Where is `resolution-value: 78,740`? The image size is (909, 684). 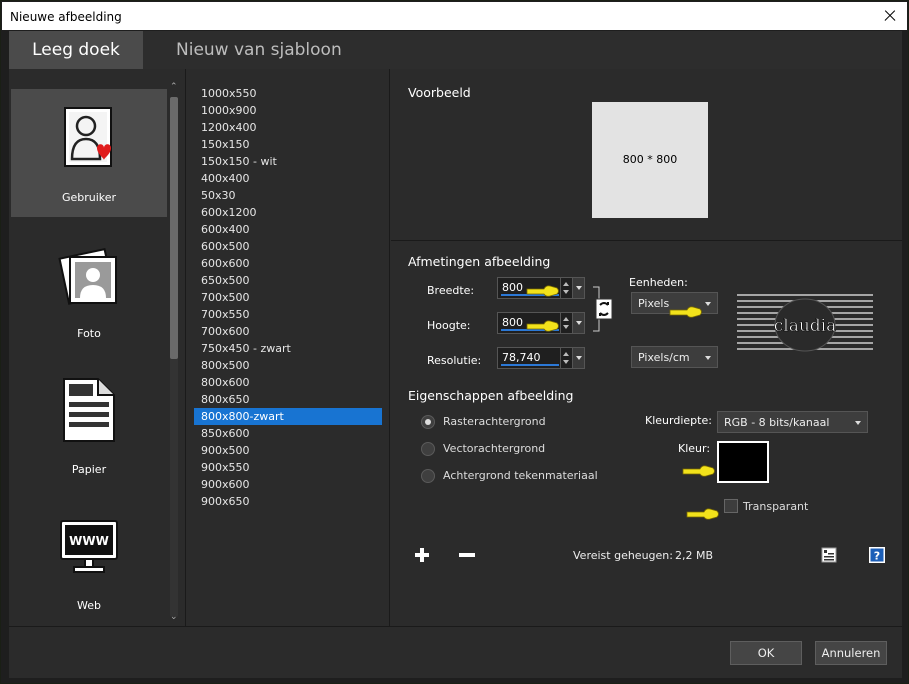 resolution-value: 78,740 is located at coordinates (521, 357).